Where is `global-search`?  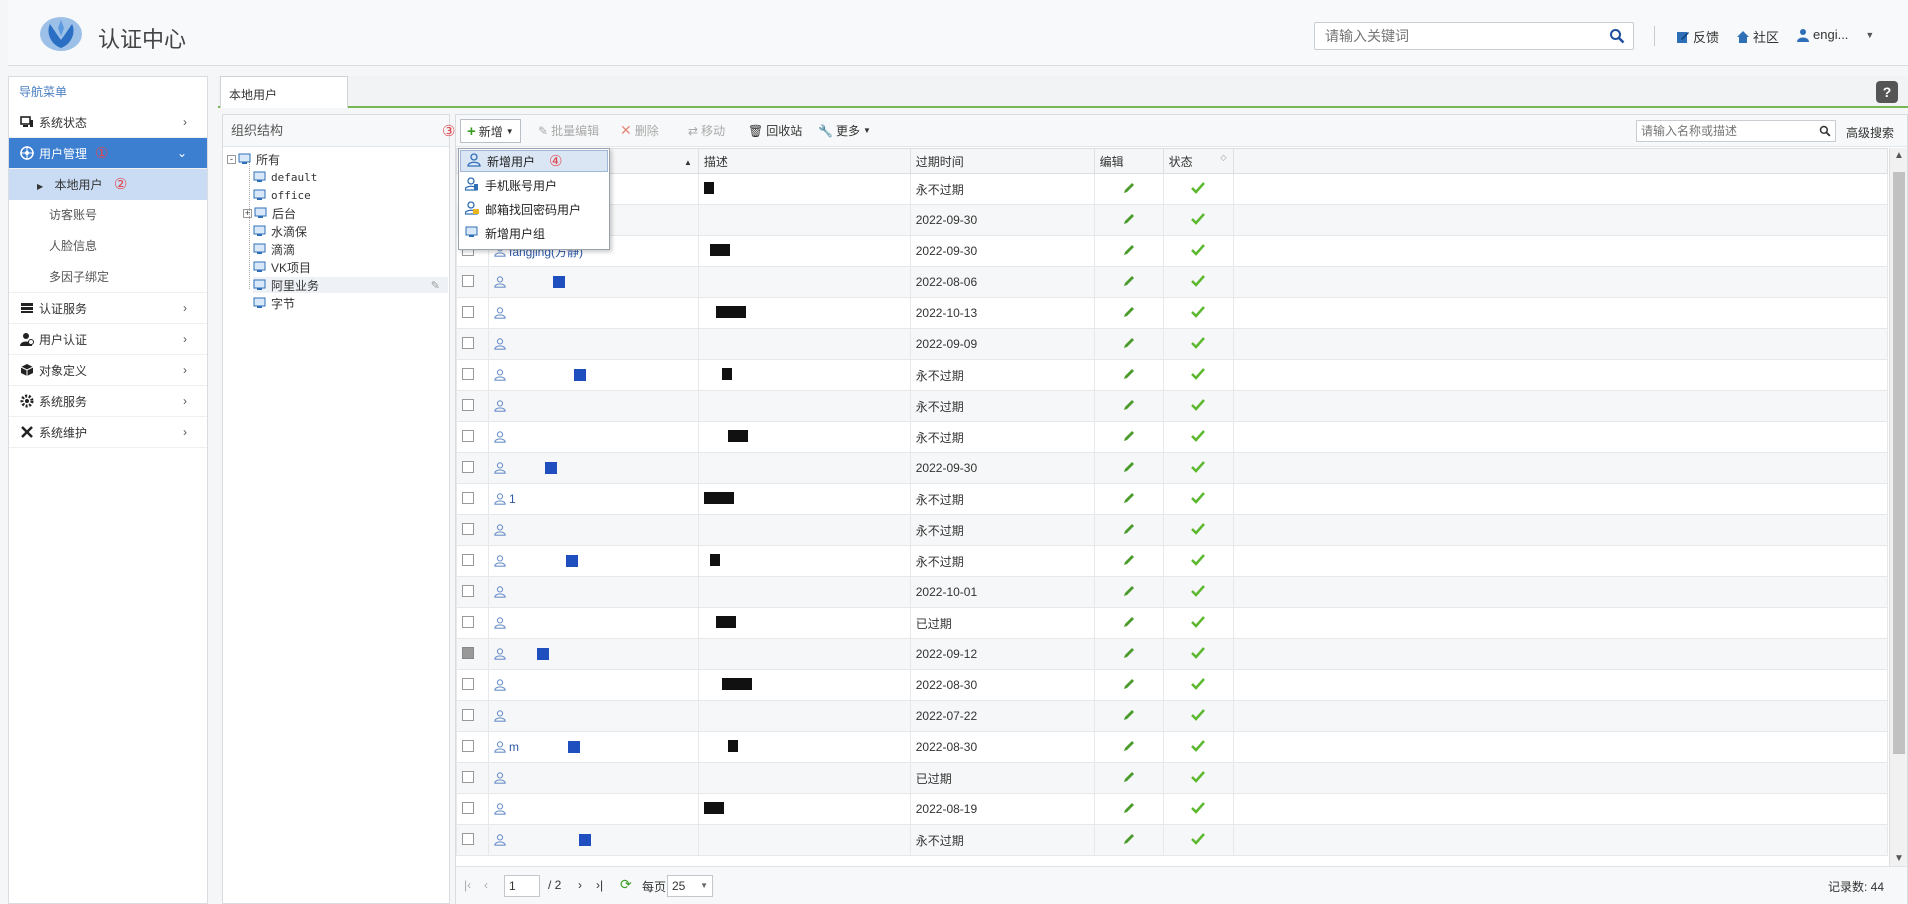 global-search is located at coordinates (1474, 36).